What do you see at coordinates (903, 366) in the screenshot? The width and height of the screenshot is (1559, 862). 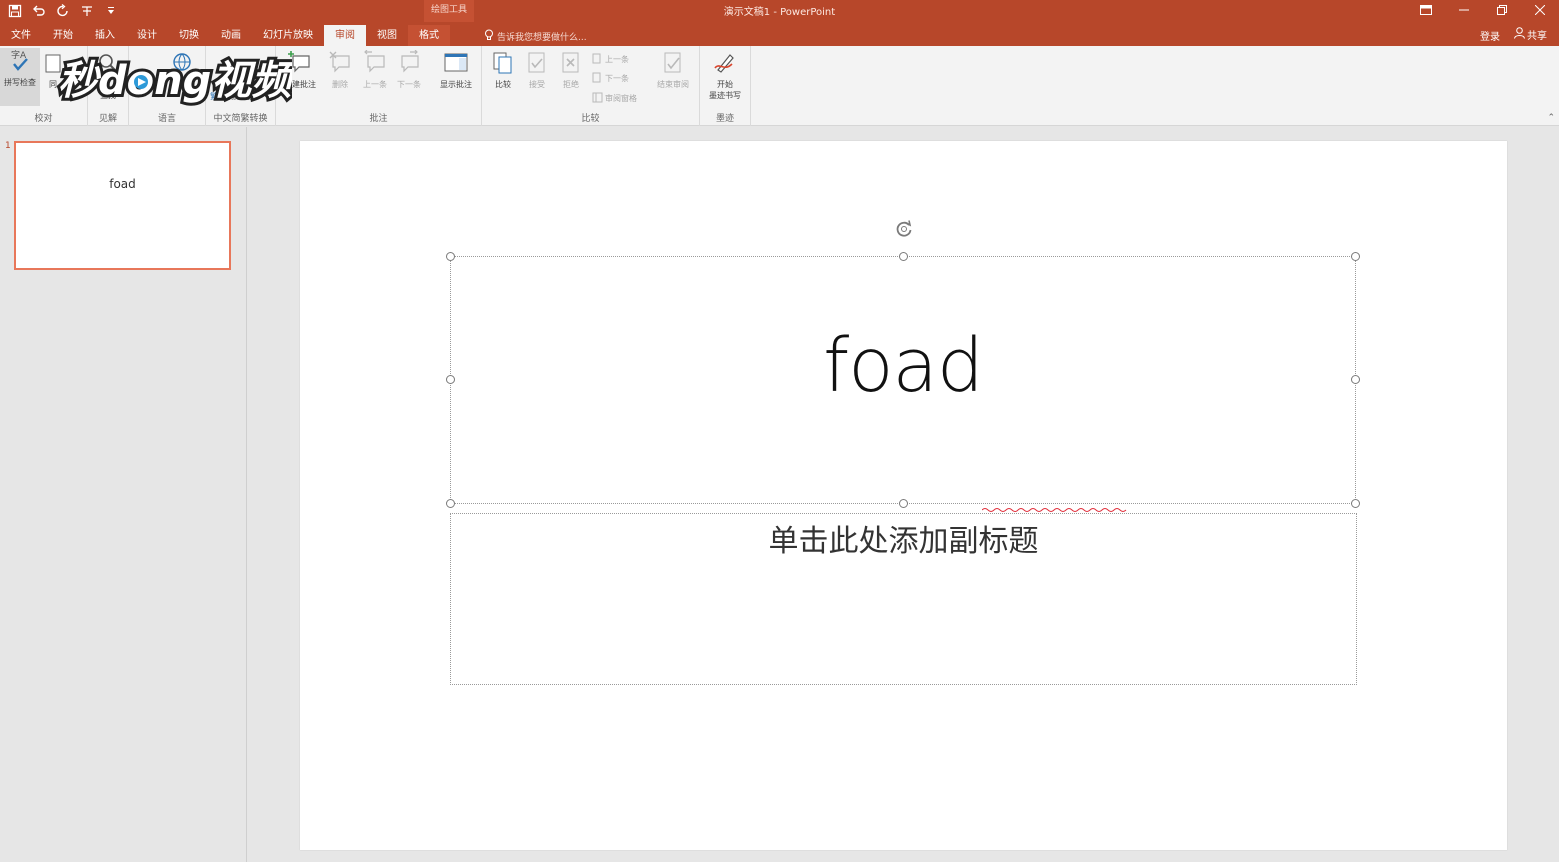 I see `slide-title: foad` at bounding box center [903, 366].